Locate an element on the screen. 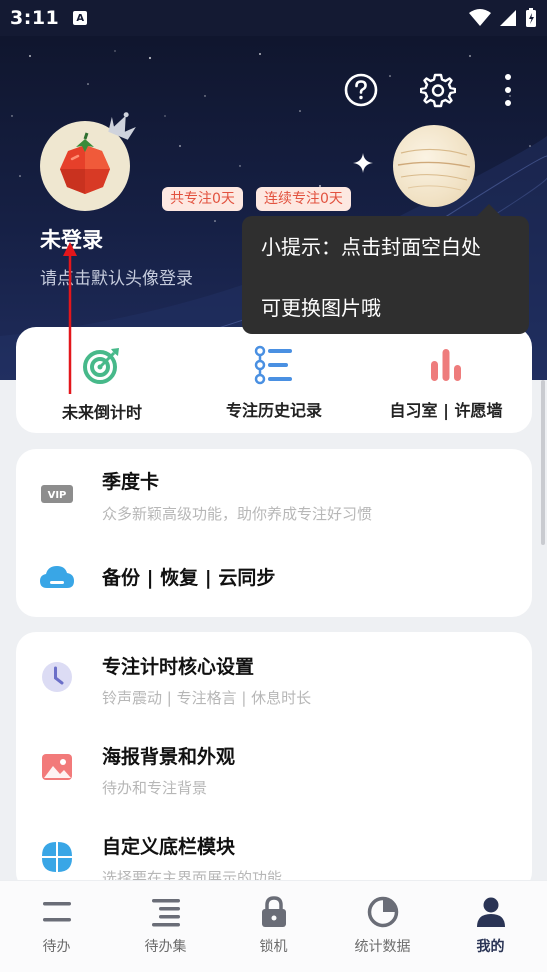 This screenshot has width=547, height=972. backup-sync-row: 备份 | 恢复 | 云同步 is located at coordinates (274, 578).